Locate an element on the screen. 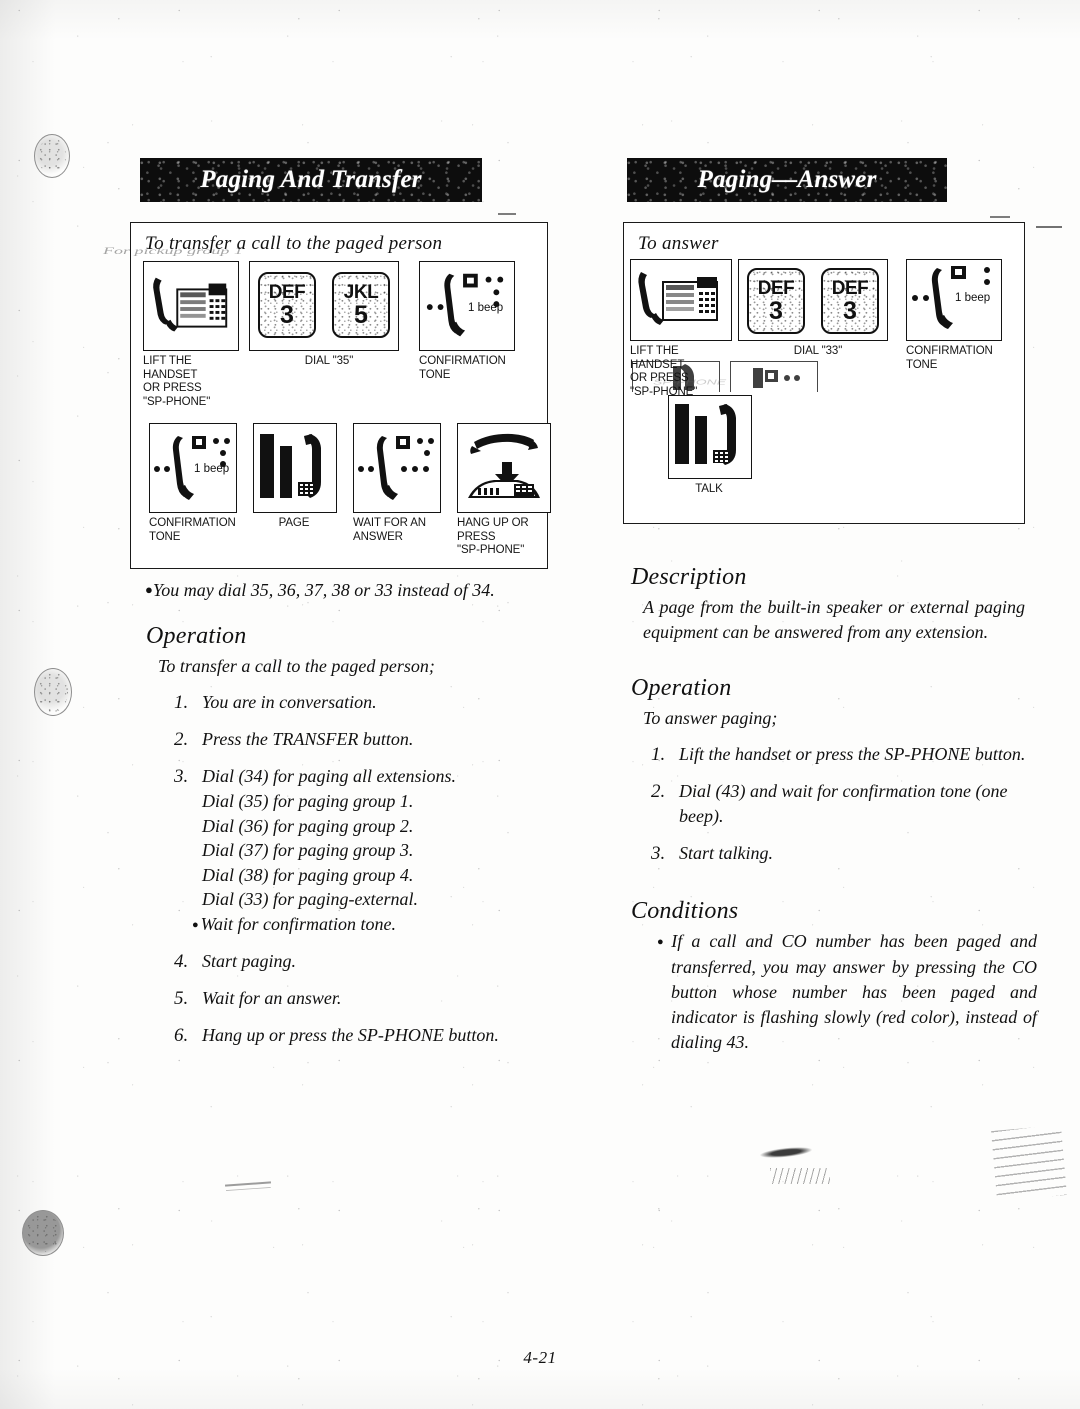  ghost-duplicate-frames: SP-PHONE is located at coordinates (725, 376).